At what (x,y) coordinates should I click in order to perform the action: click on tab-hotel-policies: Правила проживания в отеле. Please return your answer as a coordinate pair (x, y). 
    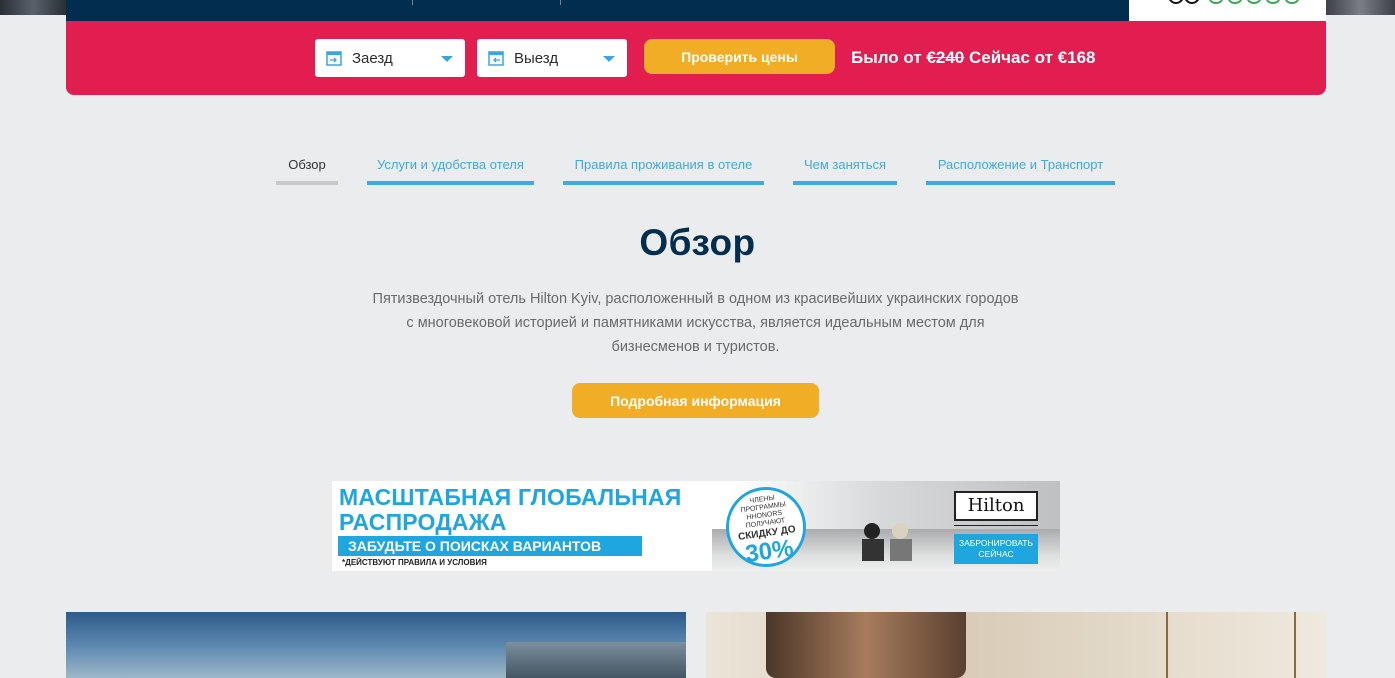
    Looking at the image, I should click on (663, 171).